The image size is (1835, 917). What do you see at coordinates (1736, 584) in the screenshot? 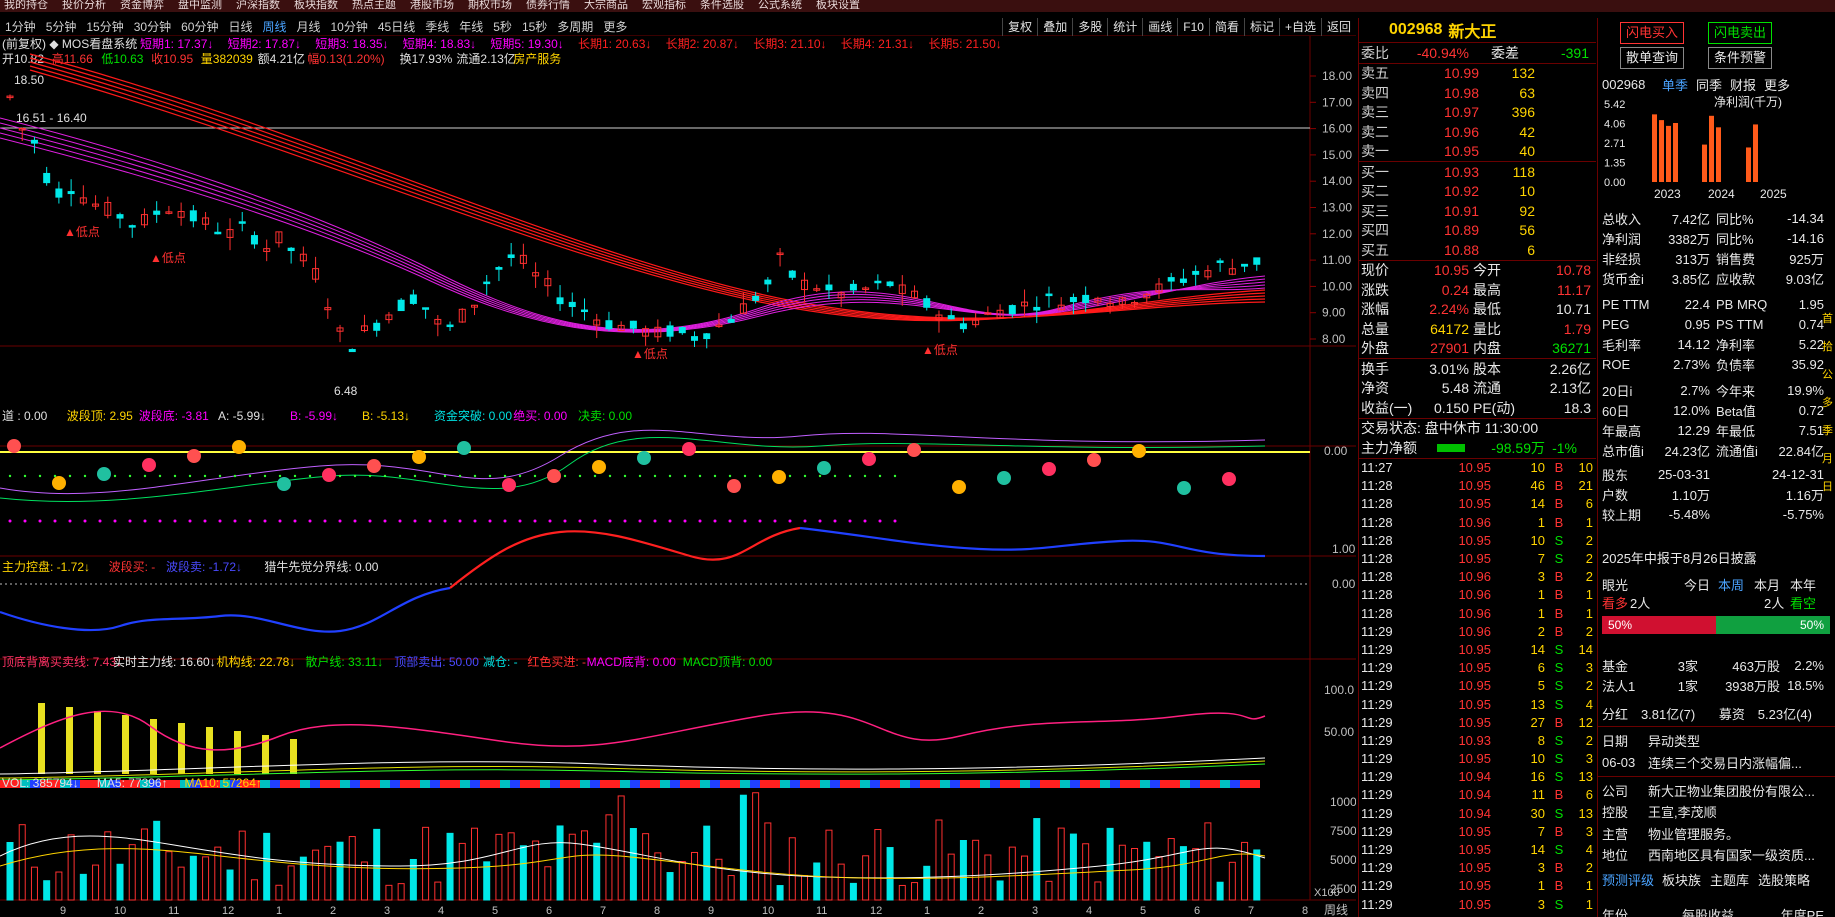
I see `tab-week: 本周` at bounding box center [1736, 584].